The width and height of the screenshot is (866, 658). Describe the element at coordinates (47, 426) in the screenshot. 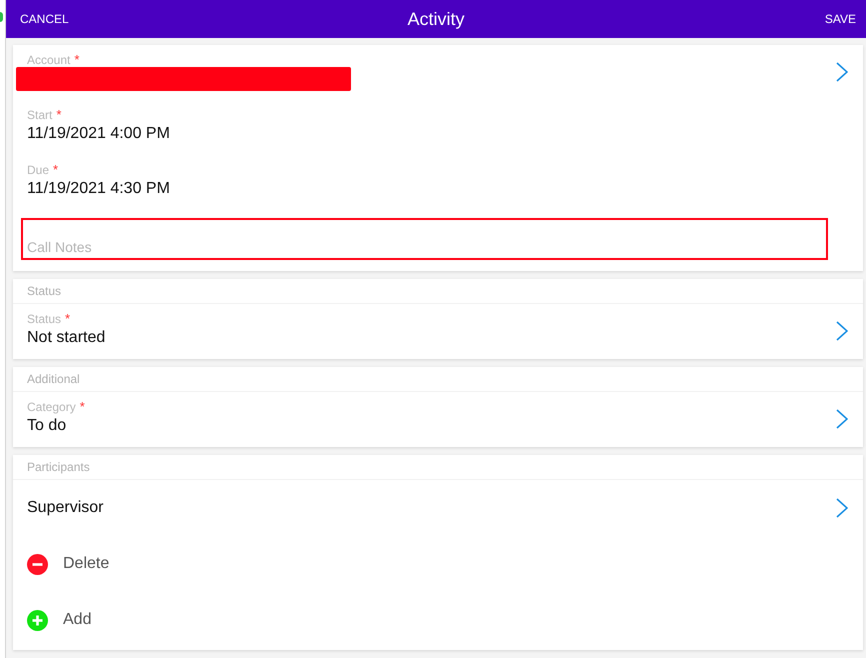

I see `field-value: To do` at that location.